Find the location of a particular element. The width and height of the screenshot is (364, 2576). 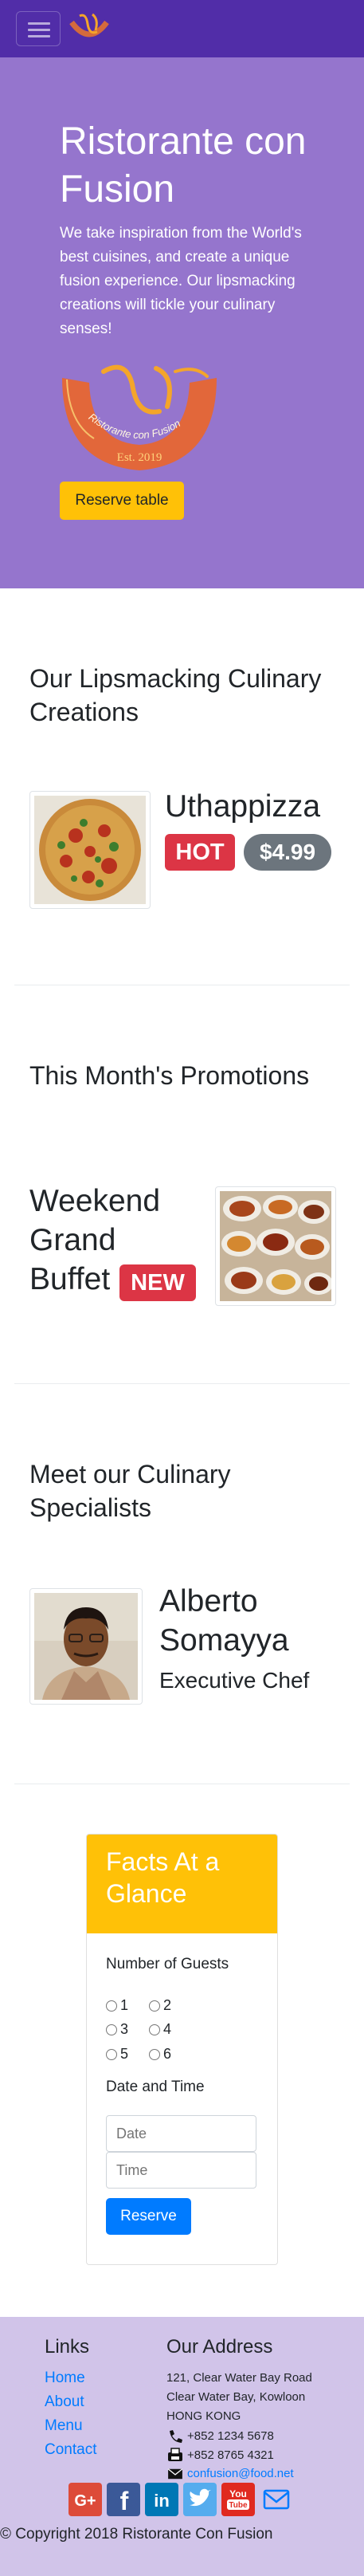

footer-links-title: Links is located at coordinates (67, 2347).